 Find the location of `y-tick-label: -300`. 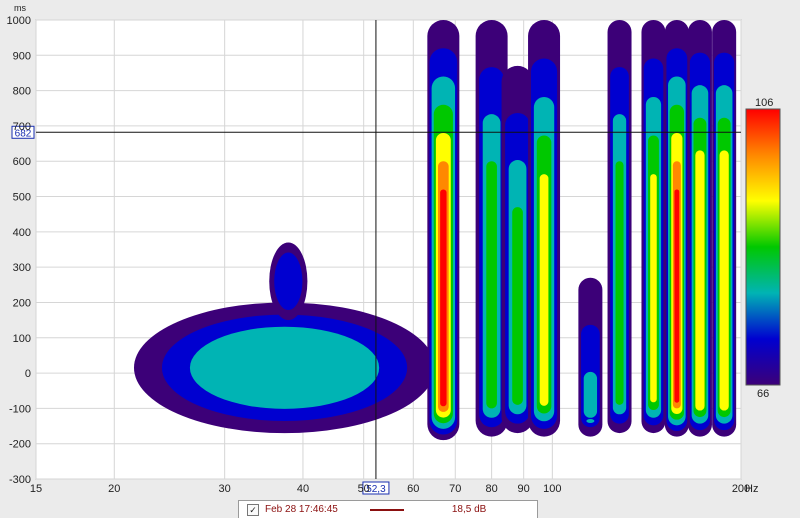

y-tick-label: -300 is located at coordinates (20, 480).